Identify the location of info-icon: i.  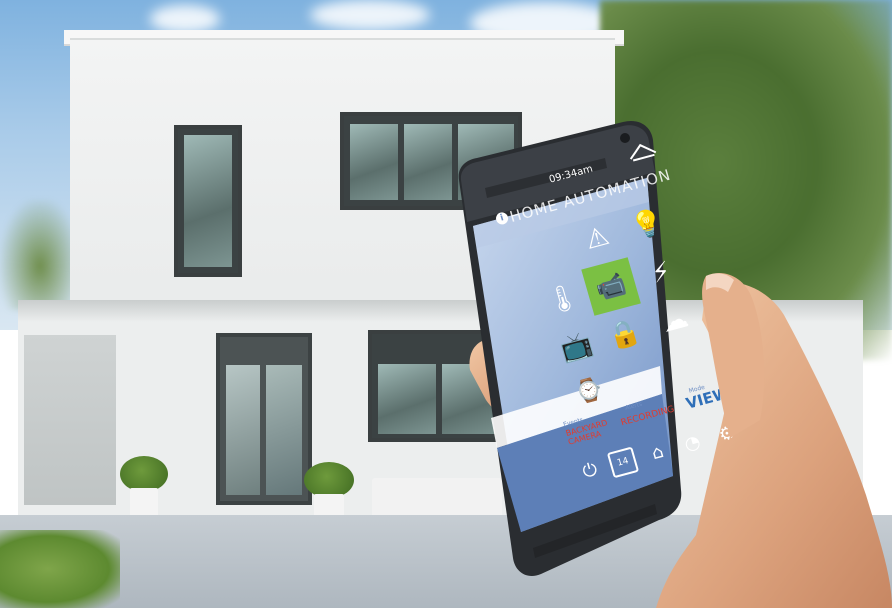
(502, 218).